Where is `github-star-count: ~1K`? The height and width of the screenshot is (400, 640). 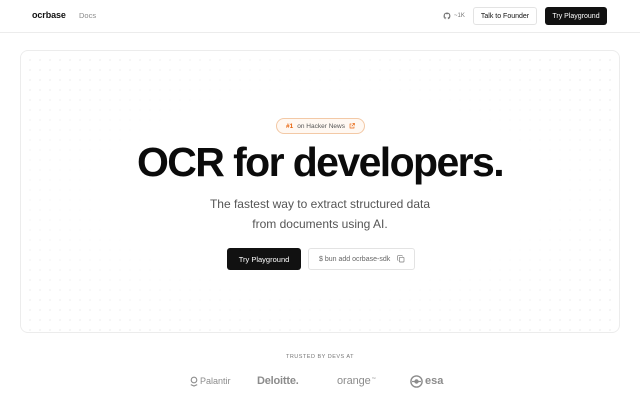 github-star-count: ~1K is located at coordinates (459, 16).